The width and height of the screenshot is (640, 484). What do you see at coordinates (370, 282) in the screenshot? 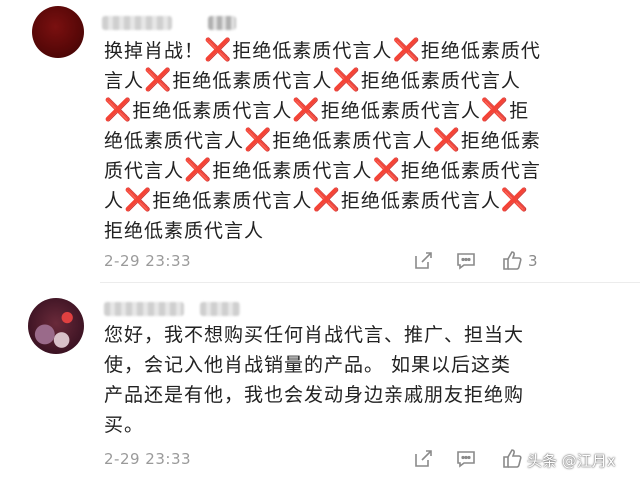
I see `divider` at bounding box center [370, 282].